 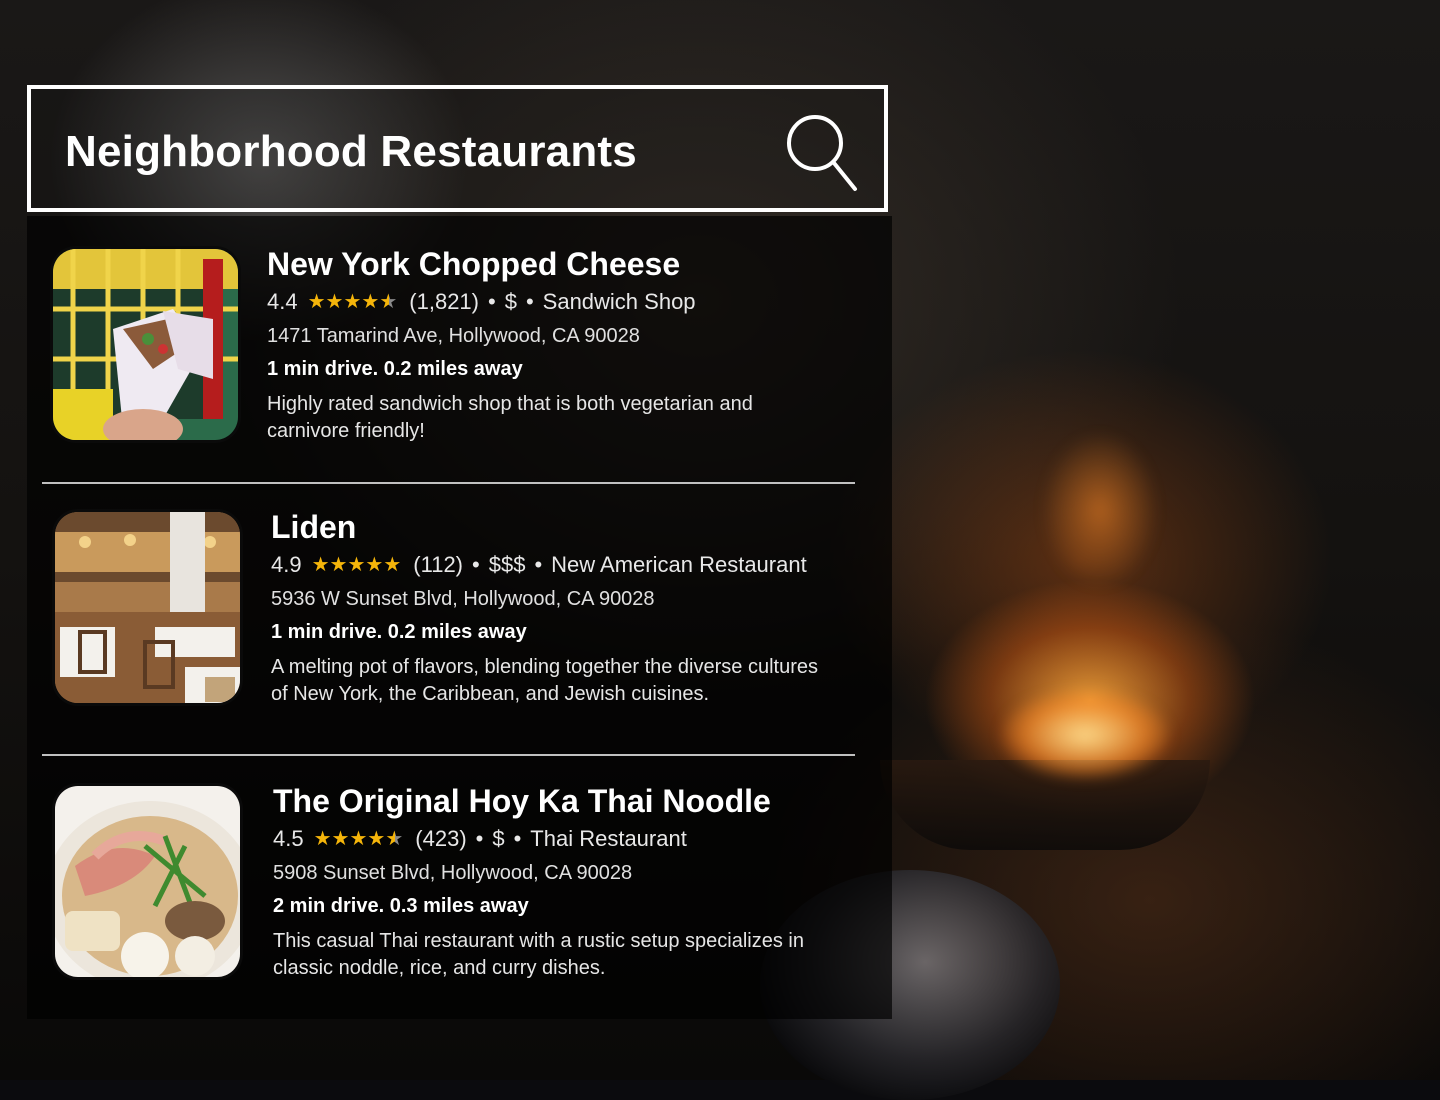 I want to click on review-count: (112), so click(x=438, y=565).